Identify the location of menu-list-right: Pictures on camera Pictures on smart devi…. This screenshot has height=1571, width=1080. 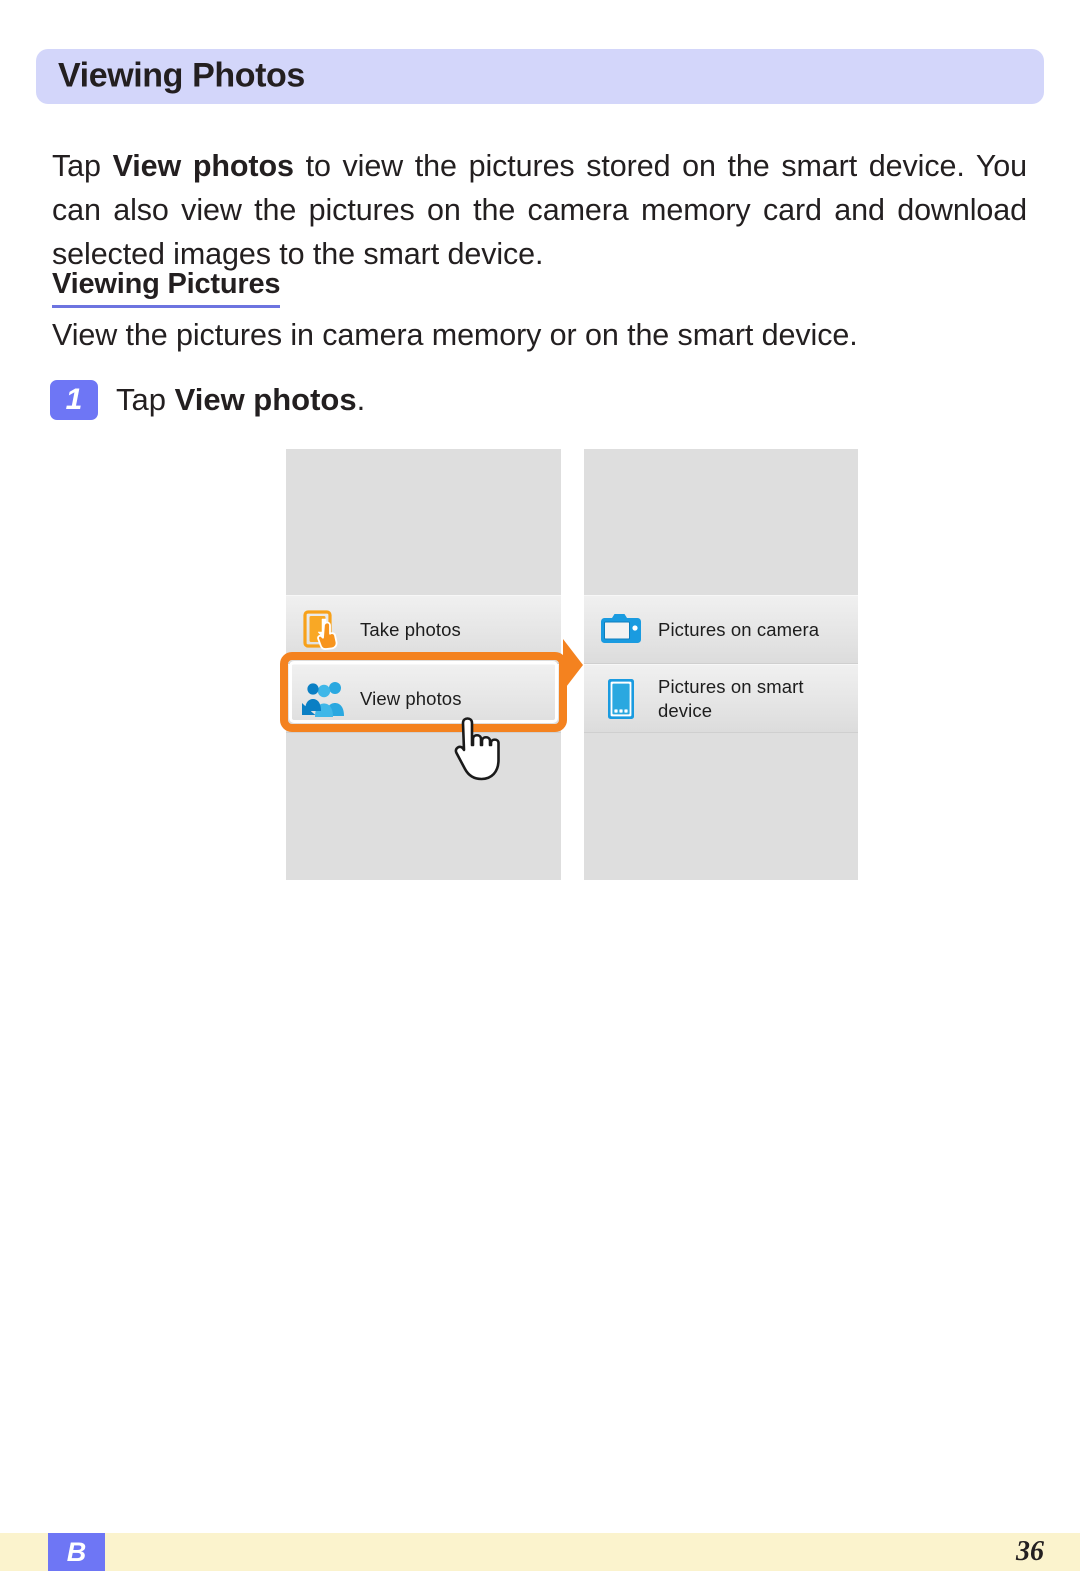
(721, 664).